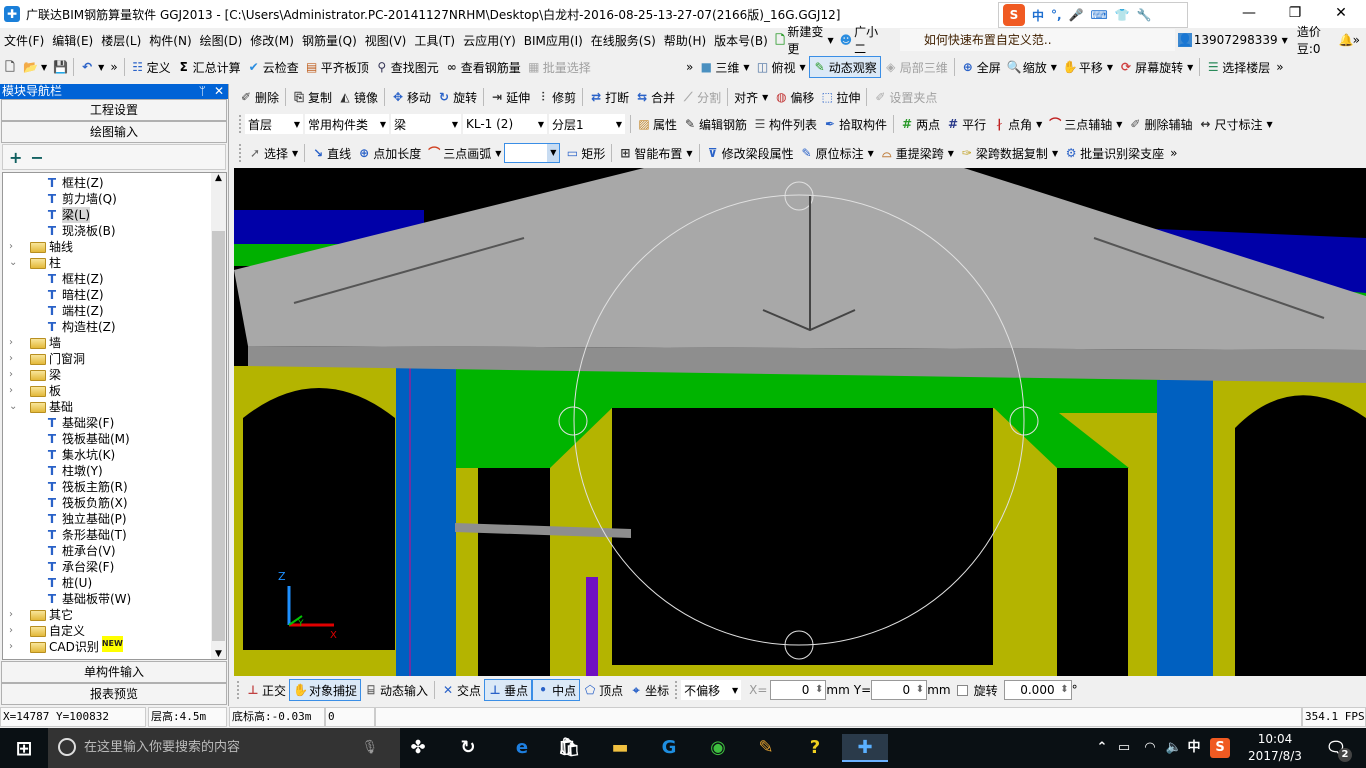 This screenshot has height=768, width=1366. I want to click on account-button: 👤 13907298339 ▼, so click(1233, 40).